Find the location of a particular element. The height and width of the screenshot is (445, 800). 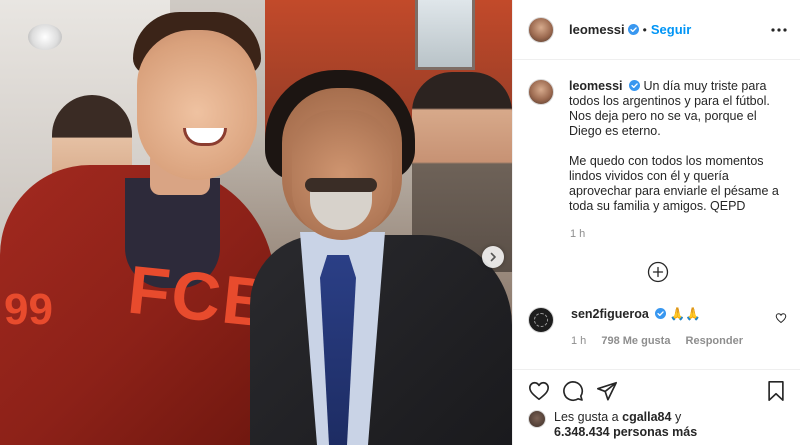

reply-button: Responder is located at coordinates (714, 341).